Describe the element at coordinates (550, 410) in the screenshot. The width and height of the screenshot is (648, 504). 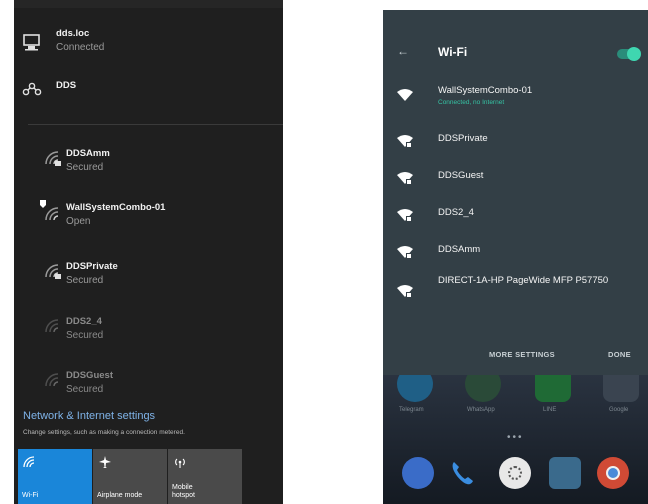
I see `app-label: LINE` at that location.